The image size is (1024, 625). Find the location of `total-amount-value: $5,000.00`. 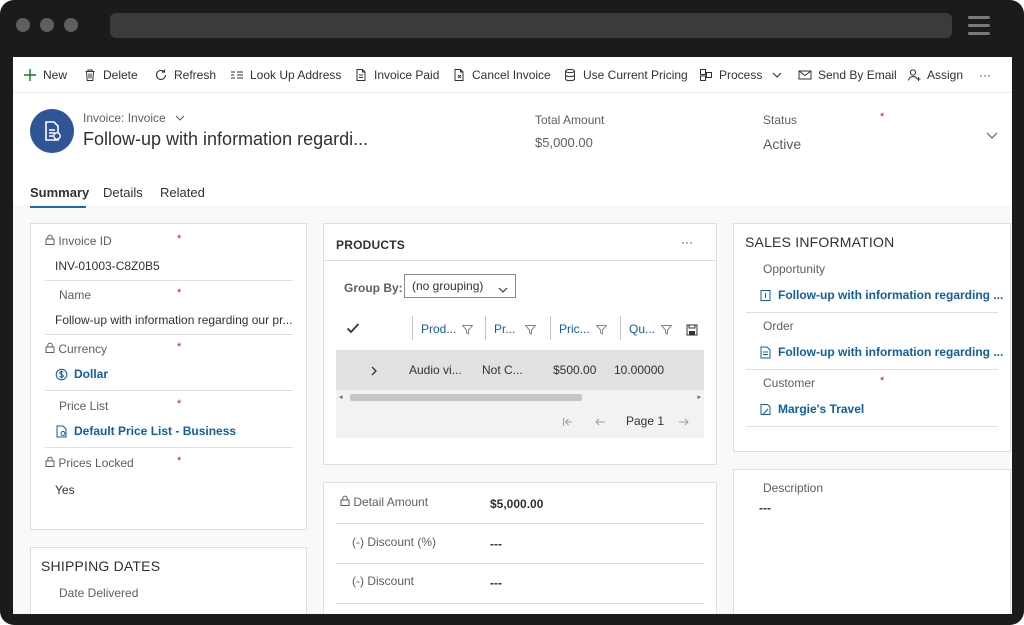

total-amount-value: $5,000.00 is located at coordinates (564, 142).